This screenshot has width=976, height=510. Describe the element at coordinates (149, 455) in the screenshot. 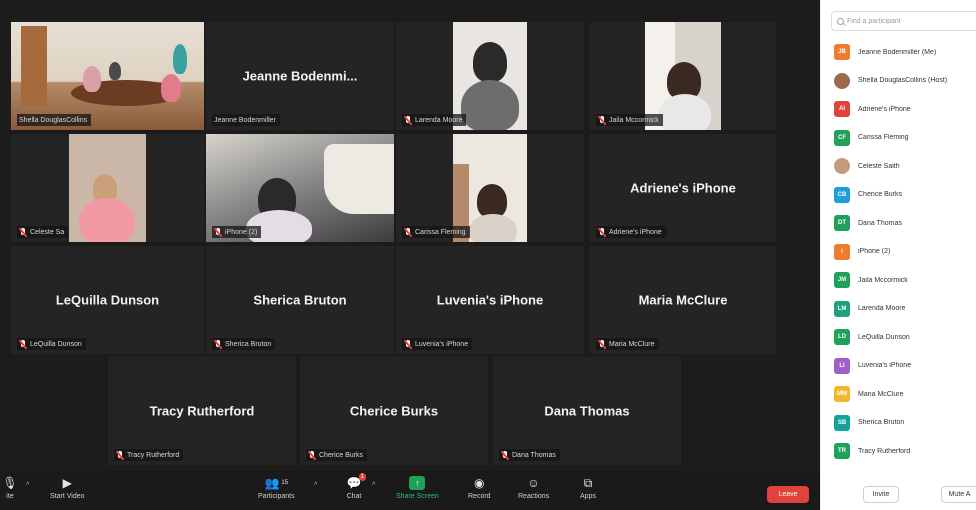

I see `tile-name-label: Tracy Rutherford` at that location.